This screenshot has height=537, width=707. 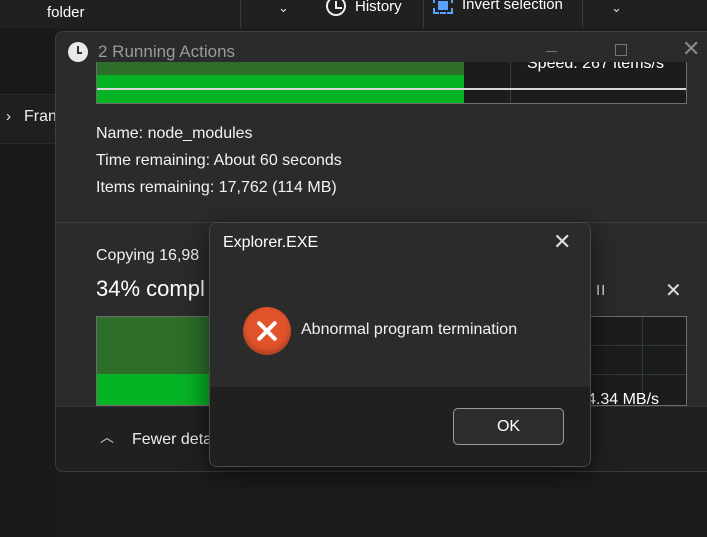 What do you see at coordinates (78, 52) in the screenshot?
I see `clock-icon` at bounding box center [78, 52].